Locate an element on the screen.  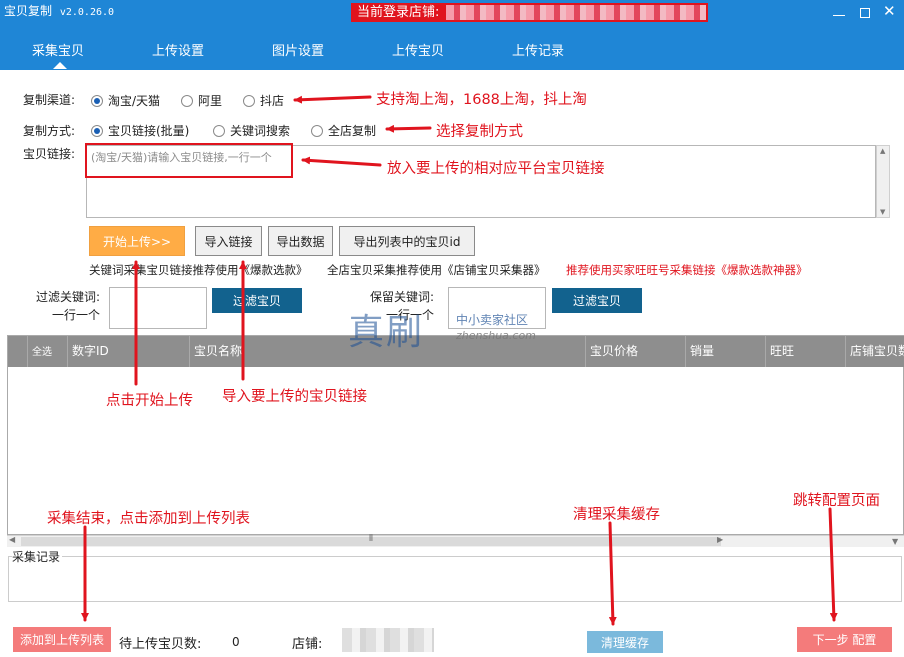
col-shop-items: 店铺宝贝数 is located at coordinates (875, 351).